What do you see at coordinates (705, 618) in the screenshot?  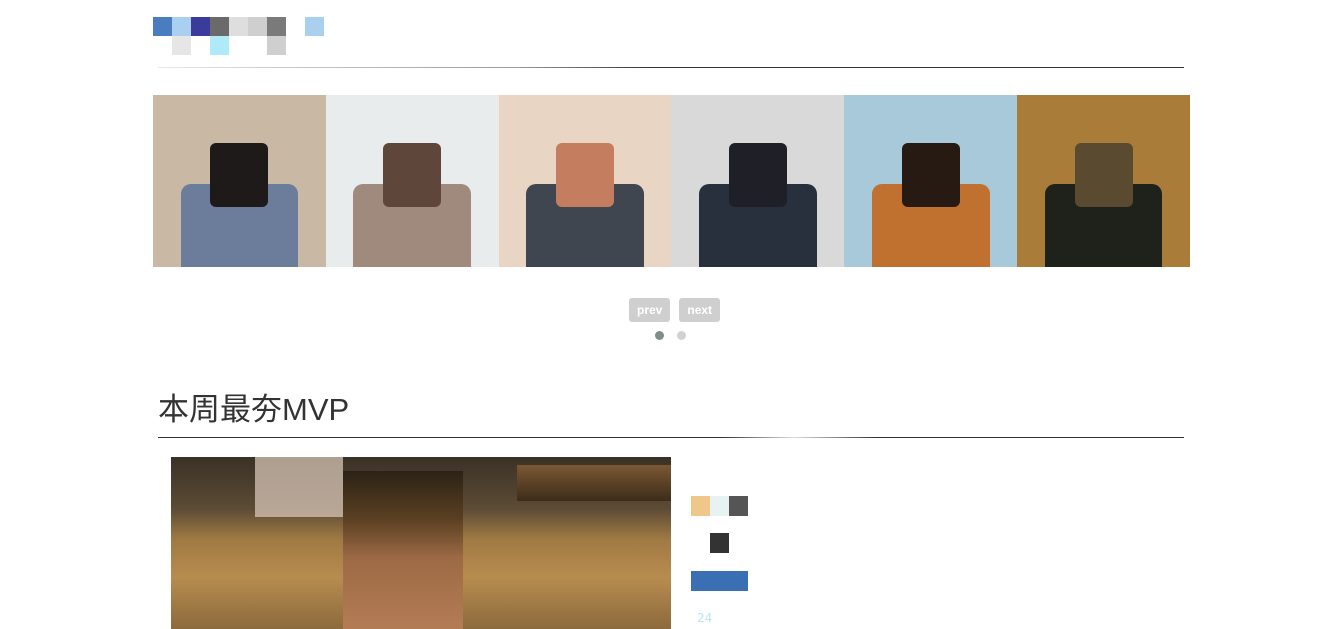 I see `mvp-info-text: 24` at bounding box center [705, 618].